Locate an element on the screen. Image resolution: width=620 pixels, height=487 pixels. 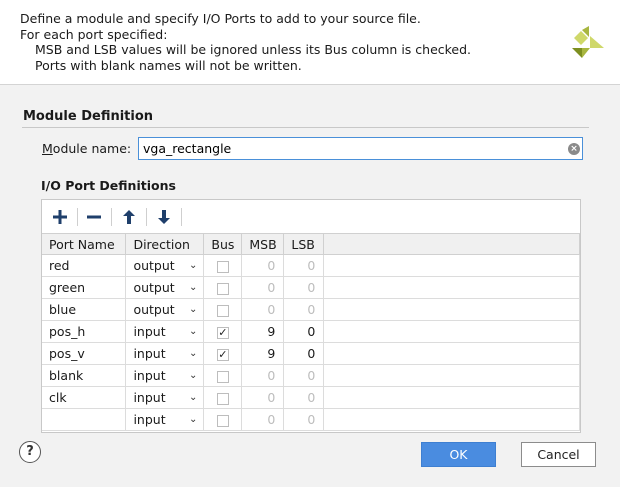
minus-icon is located at coordinates (94, 217).